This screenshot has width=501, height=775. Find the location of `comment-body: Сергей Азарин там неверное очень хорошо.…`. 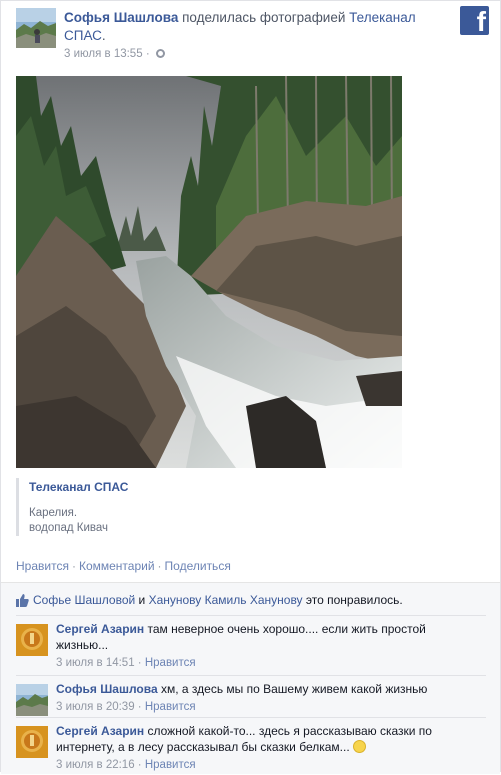

comment-body: Сергей Азарин там неверное очень хорошо.… is located at coordinates (251, 646).